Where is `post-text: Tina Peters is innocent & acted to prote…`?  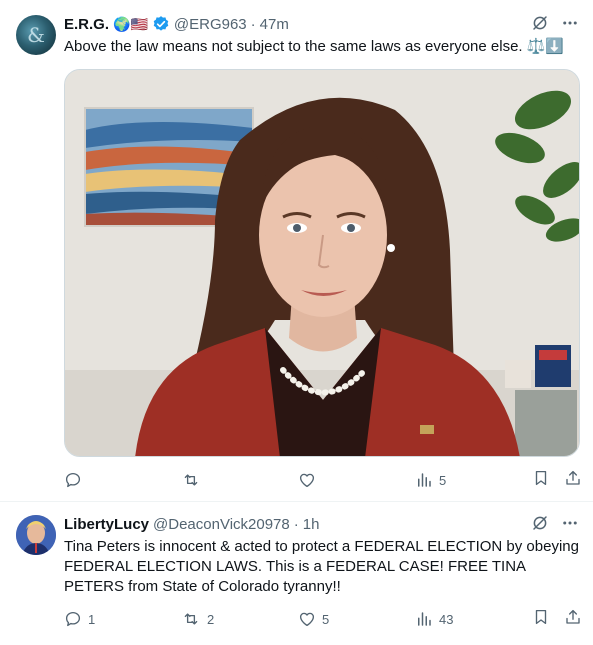
post-text: Tina Peters is innocent & acted to prote… is located at coordinates (321, 566).